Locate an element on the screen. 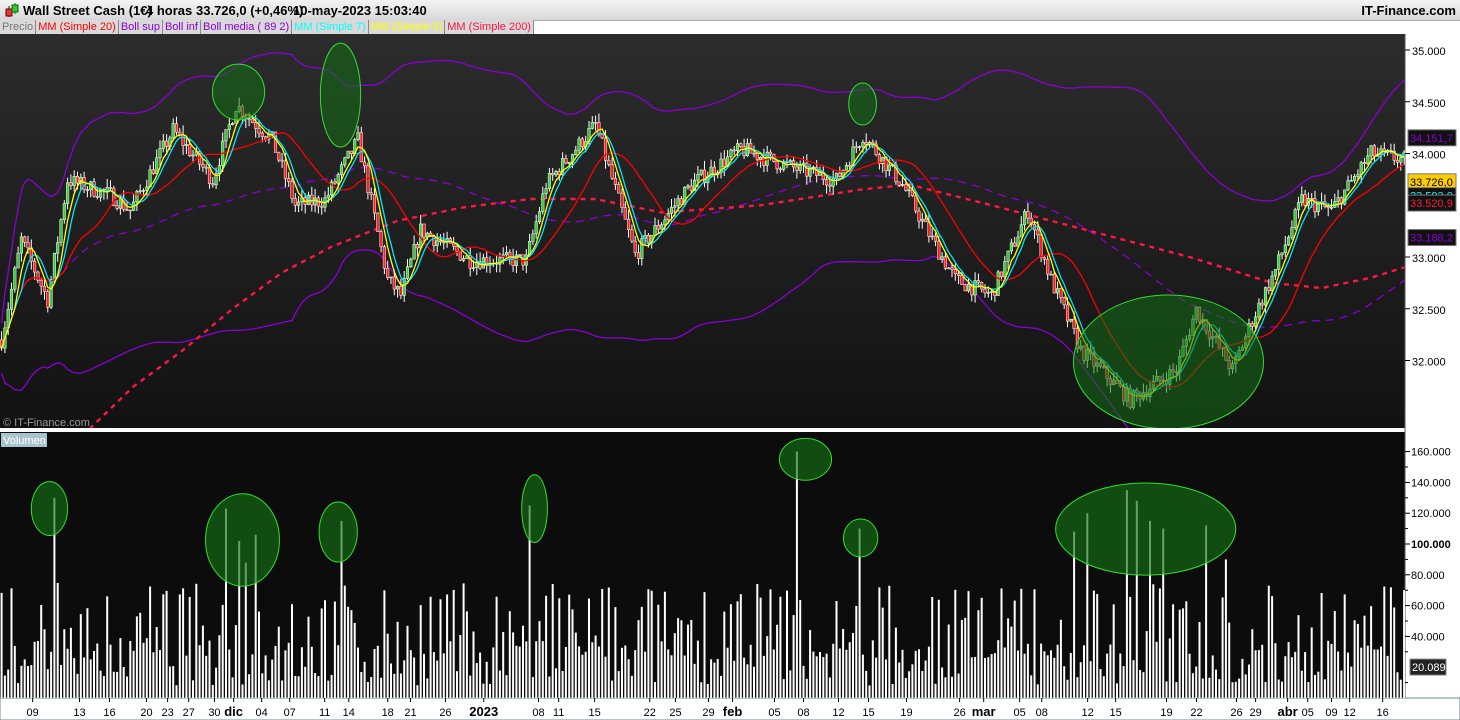 This screenshot has width=1460, height=720. panel-divider is located at coordinates (730, 430).